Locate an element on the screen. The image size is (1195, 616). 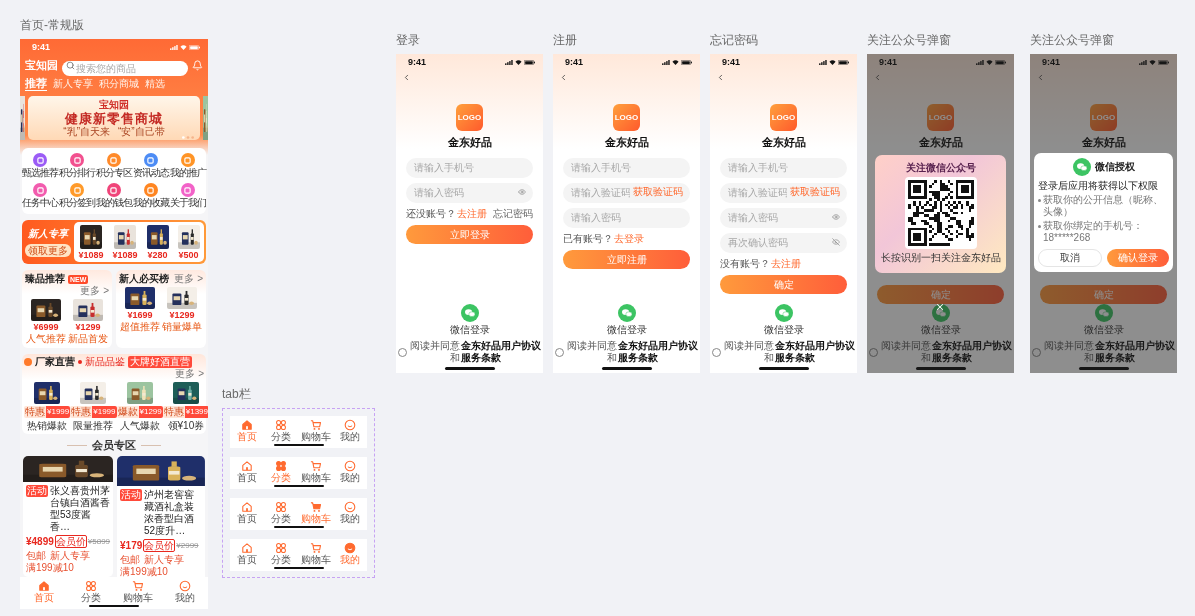
status-time: 9:41 is located at coordinates (731, 62).